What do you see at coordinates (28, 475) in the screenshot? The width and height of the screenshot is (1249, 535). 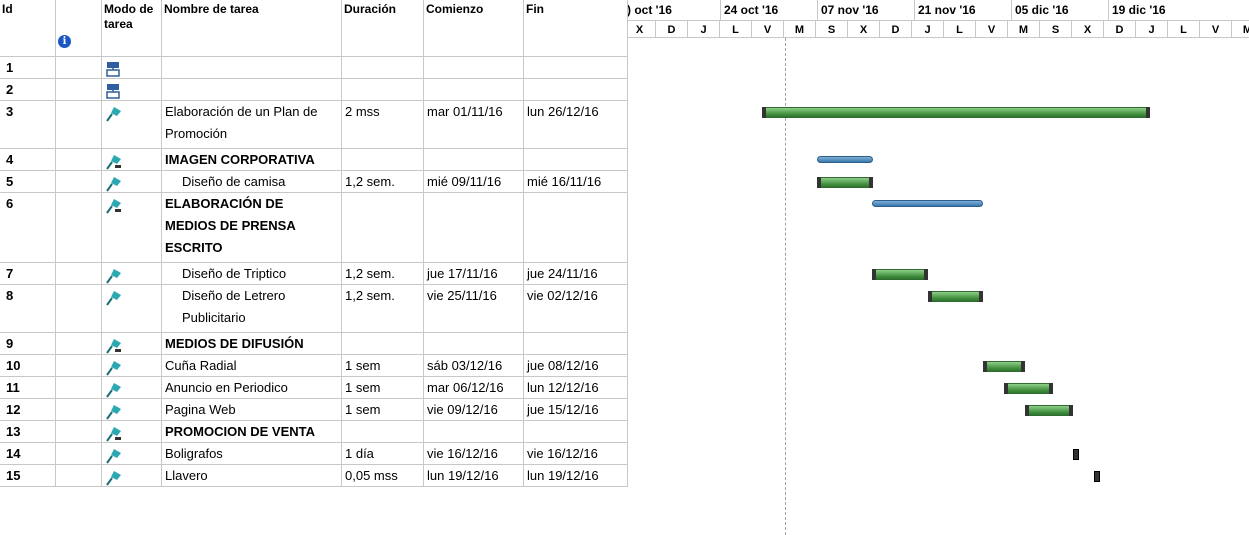 I see `task-id: 15` at bounding box center [28, 475].